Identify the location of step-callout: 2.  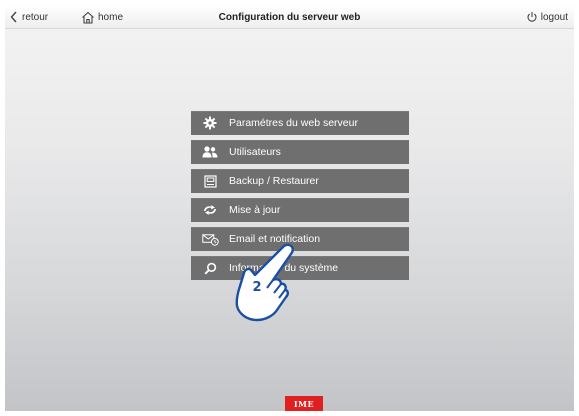
(262, 289).